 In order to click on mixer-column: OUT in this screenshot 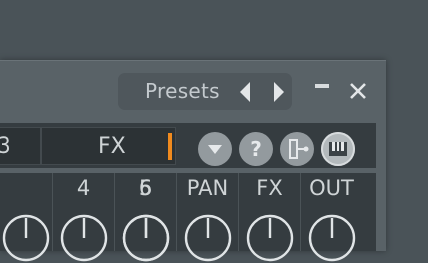, I will do `click(331, 217)`.